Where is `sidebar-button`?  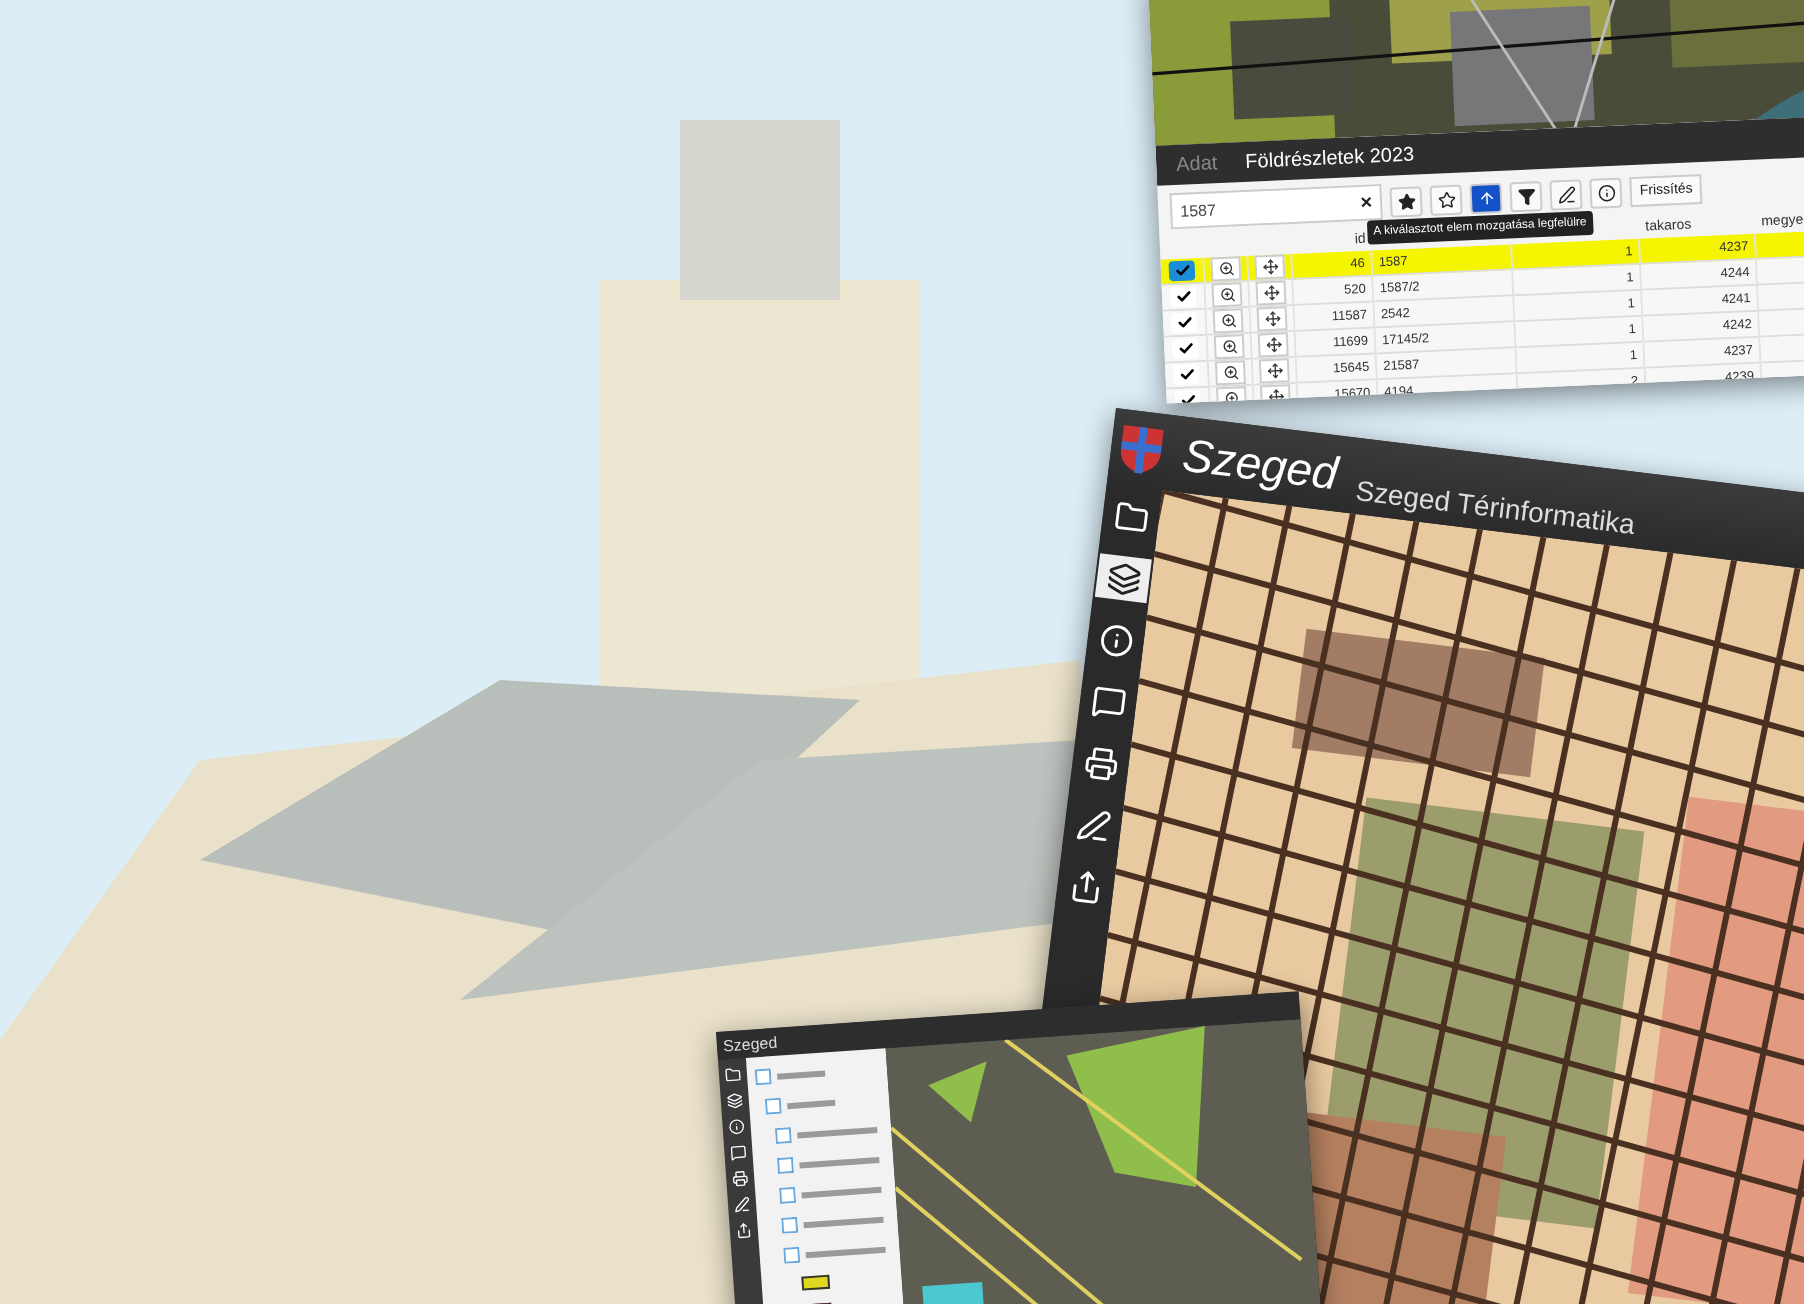 sidebar-button is located at coordinates (1123, 578).